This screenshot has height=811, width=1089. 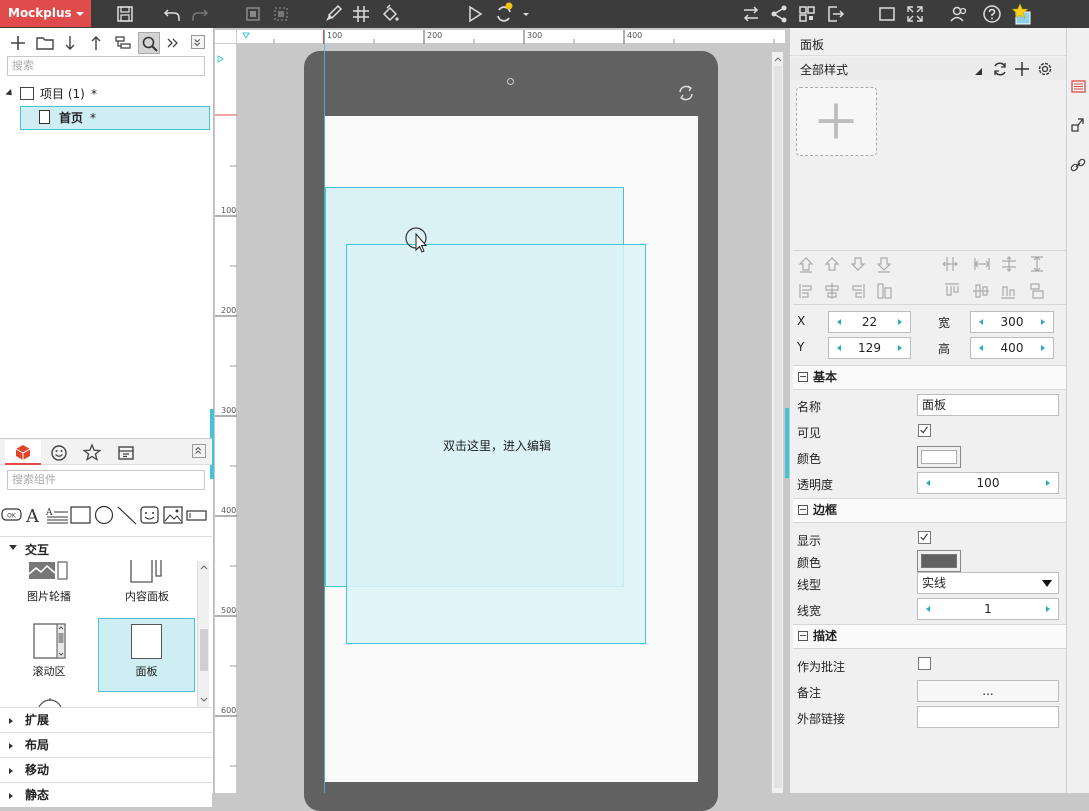 What do you see at coordinates (32, 516) in the screenshot?
I see `text-component-icon: A` at bounding box center [32, 516].